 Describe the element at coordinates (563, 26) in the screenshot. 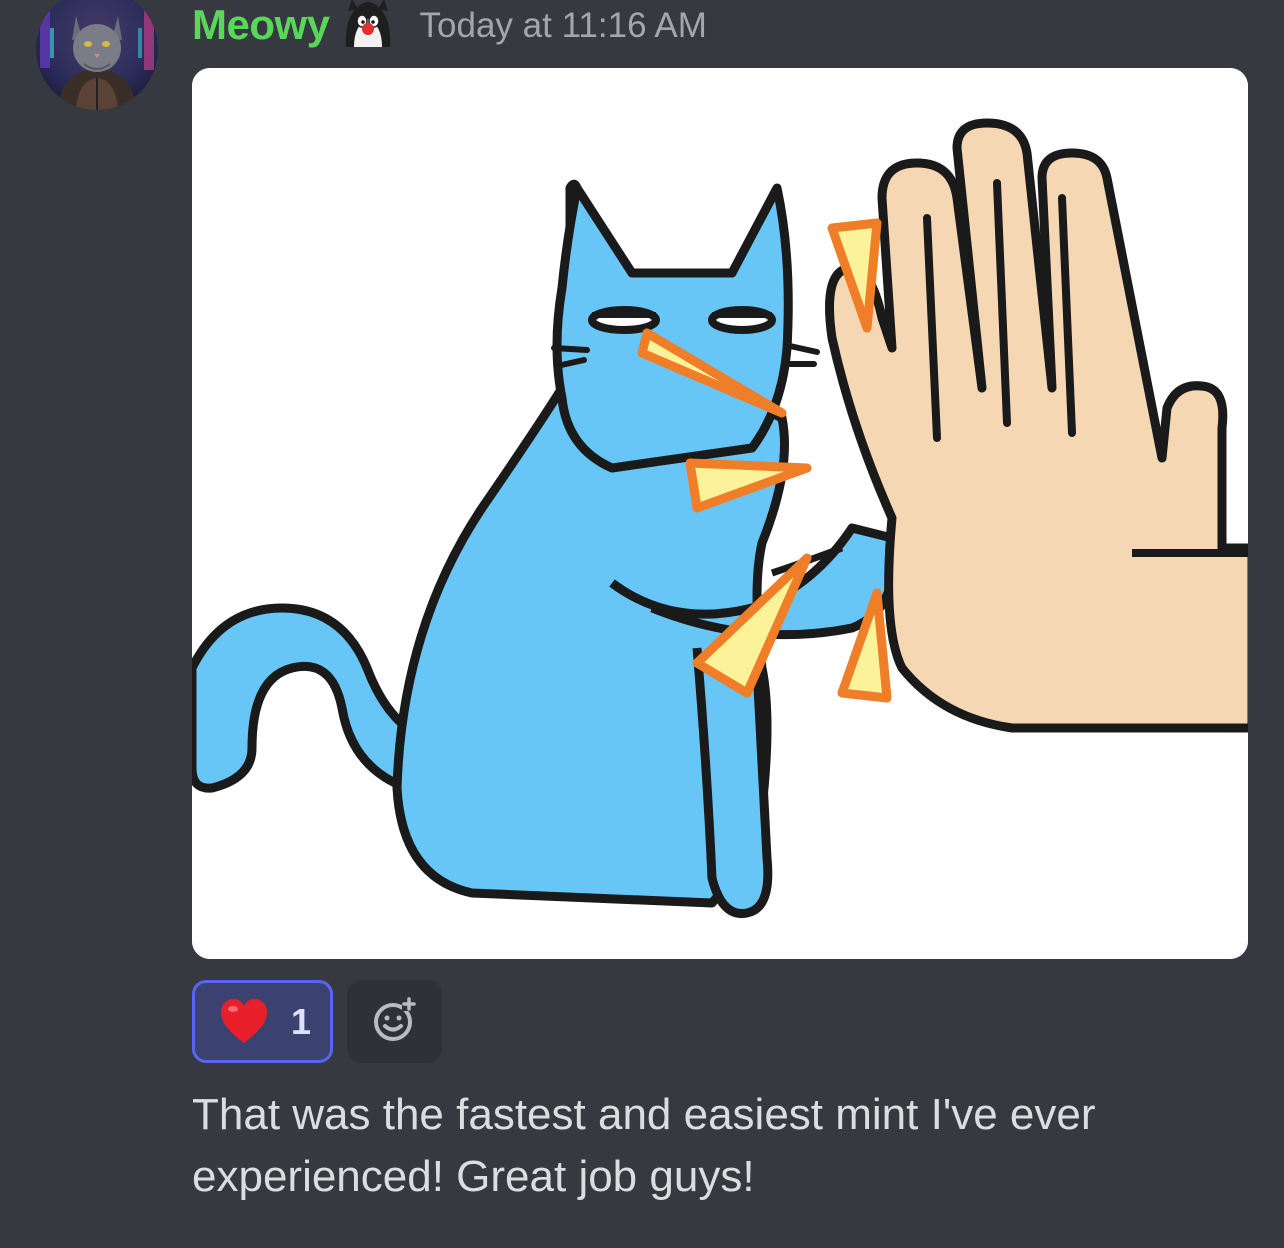

I see `timestamp: Today at 11:16 AM` at that location.